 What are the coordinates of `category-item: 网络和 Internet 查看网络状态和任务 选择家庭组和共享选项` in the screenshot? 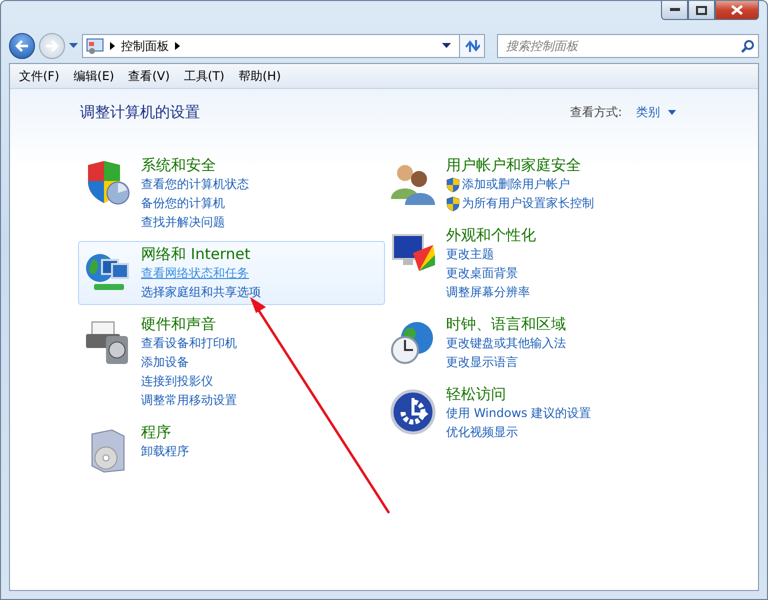 It's located at (231, 273).